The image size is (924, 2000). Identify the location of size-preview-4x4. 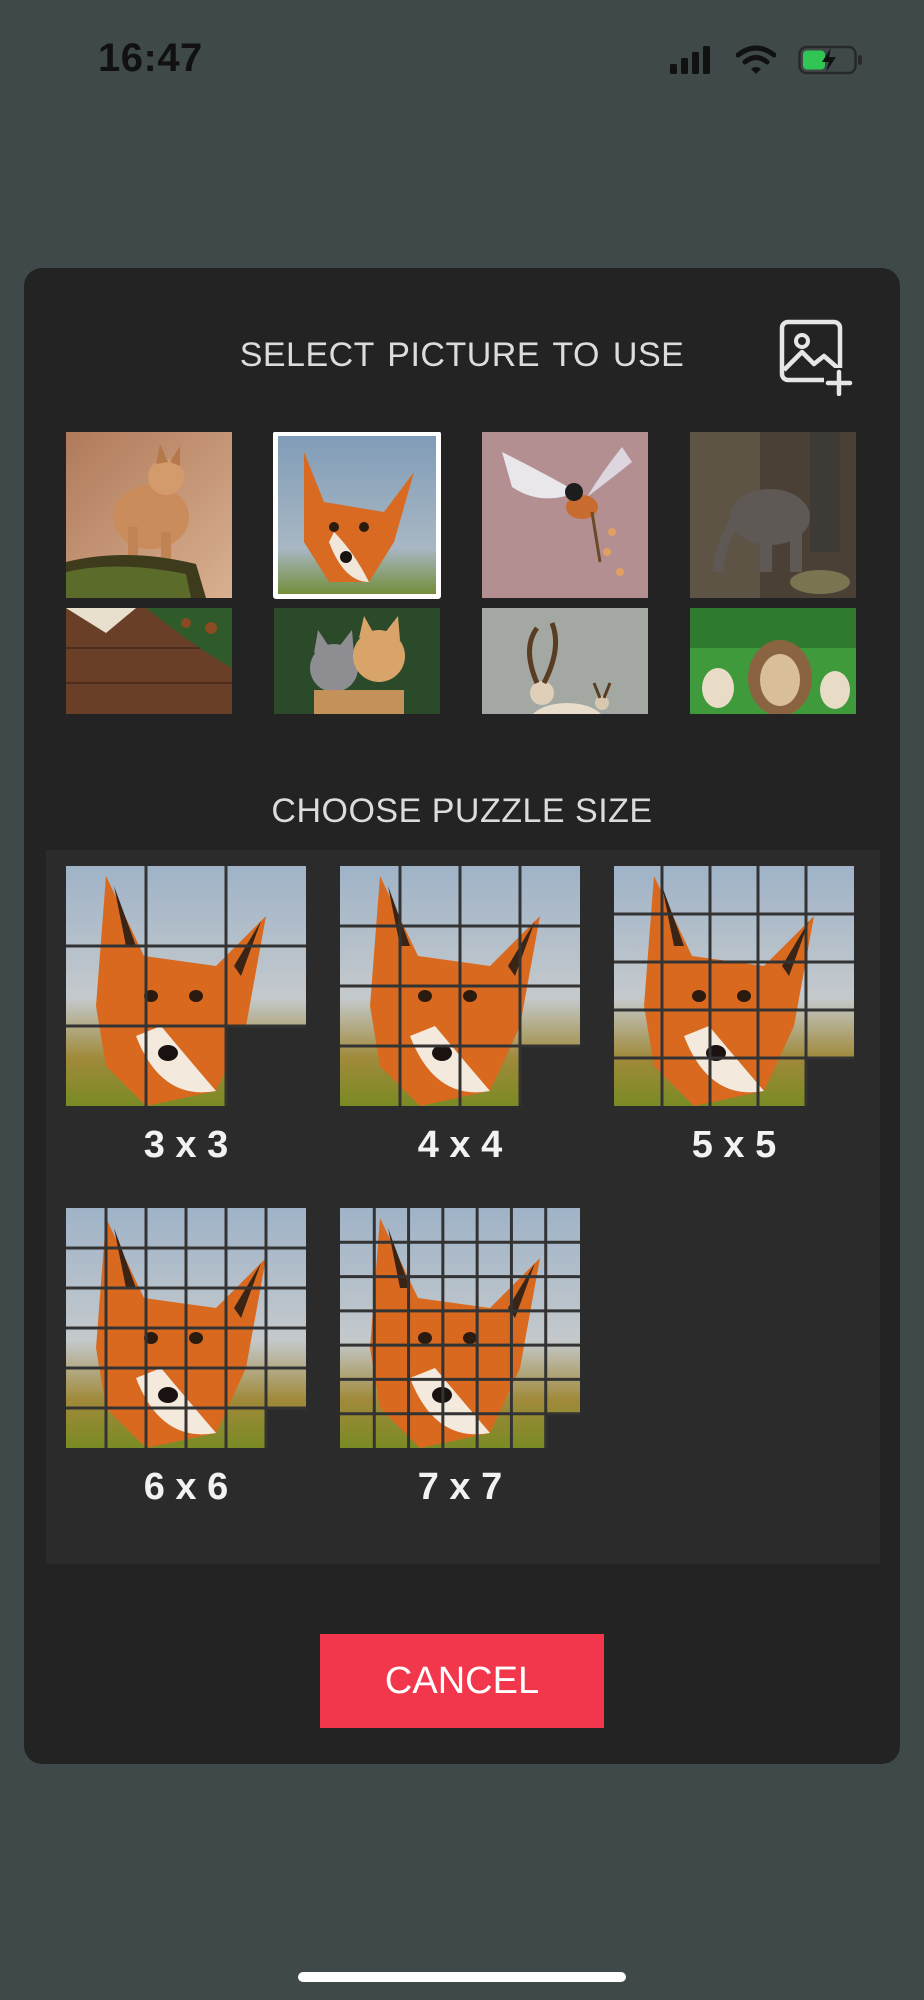
(460, 986).